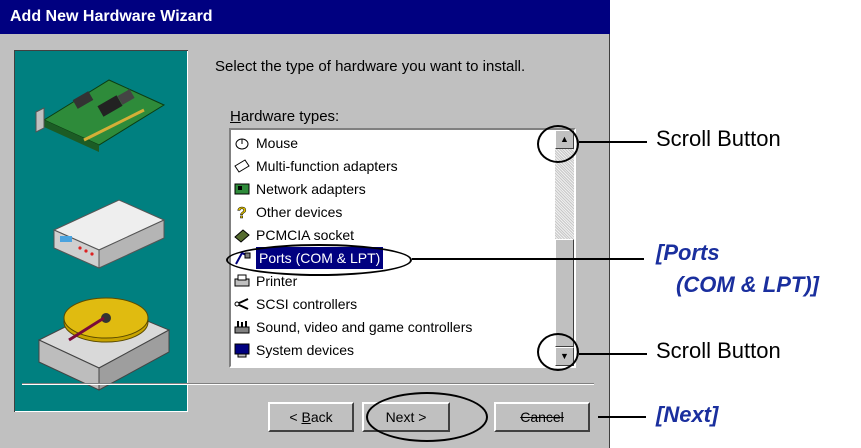 The height and width of the screenshot is (448, 861). I want to click on list-item-label: Other devices, so click(299, 212).